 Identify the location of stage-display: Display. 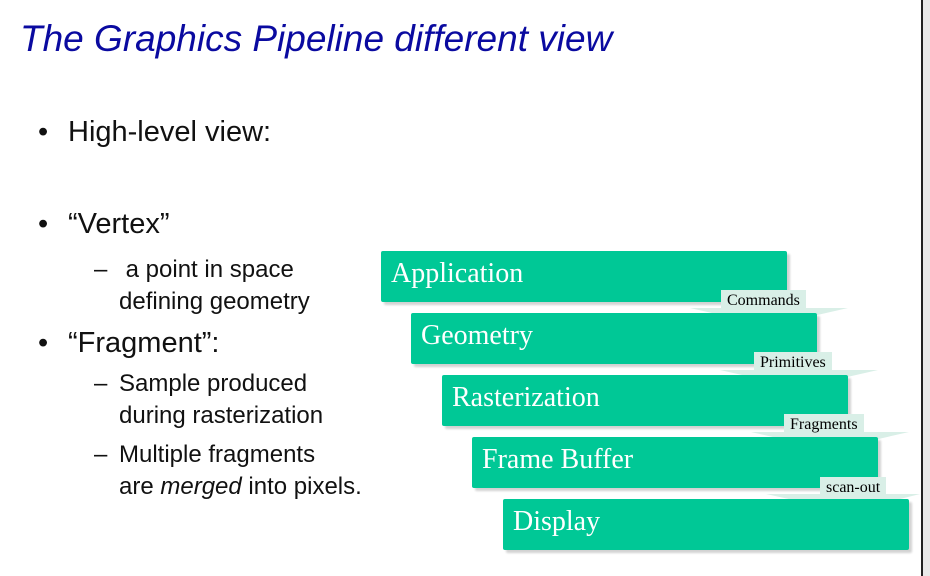
(706, 524).